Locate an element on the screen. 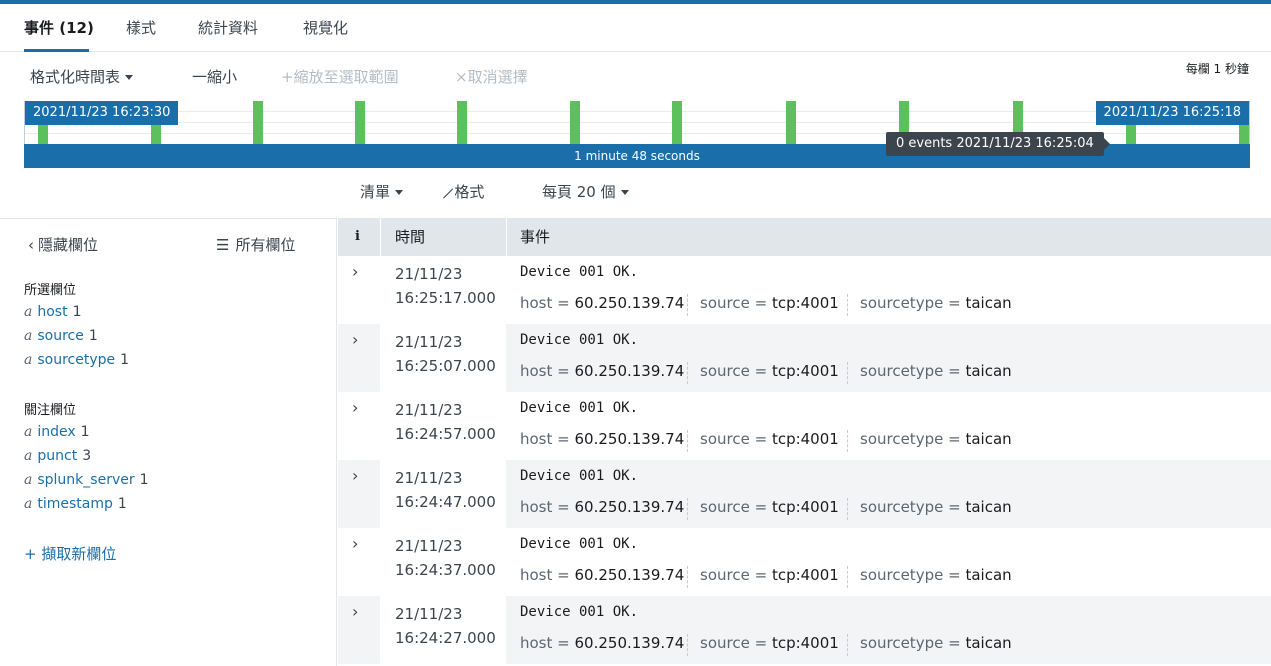 Image resolution: width=1271 pixels, height=666 pixels. hide-fields-button: ‹ 隱藏欄位 is located at coordinates (63, 244).